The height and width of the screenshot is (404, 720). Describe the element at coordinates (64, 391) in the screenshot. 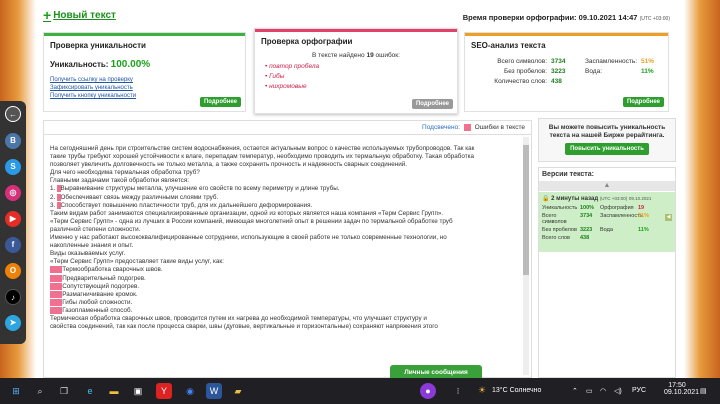

I see `task-view-icon: ❐` at that location.